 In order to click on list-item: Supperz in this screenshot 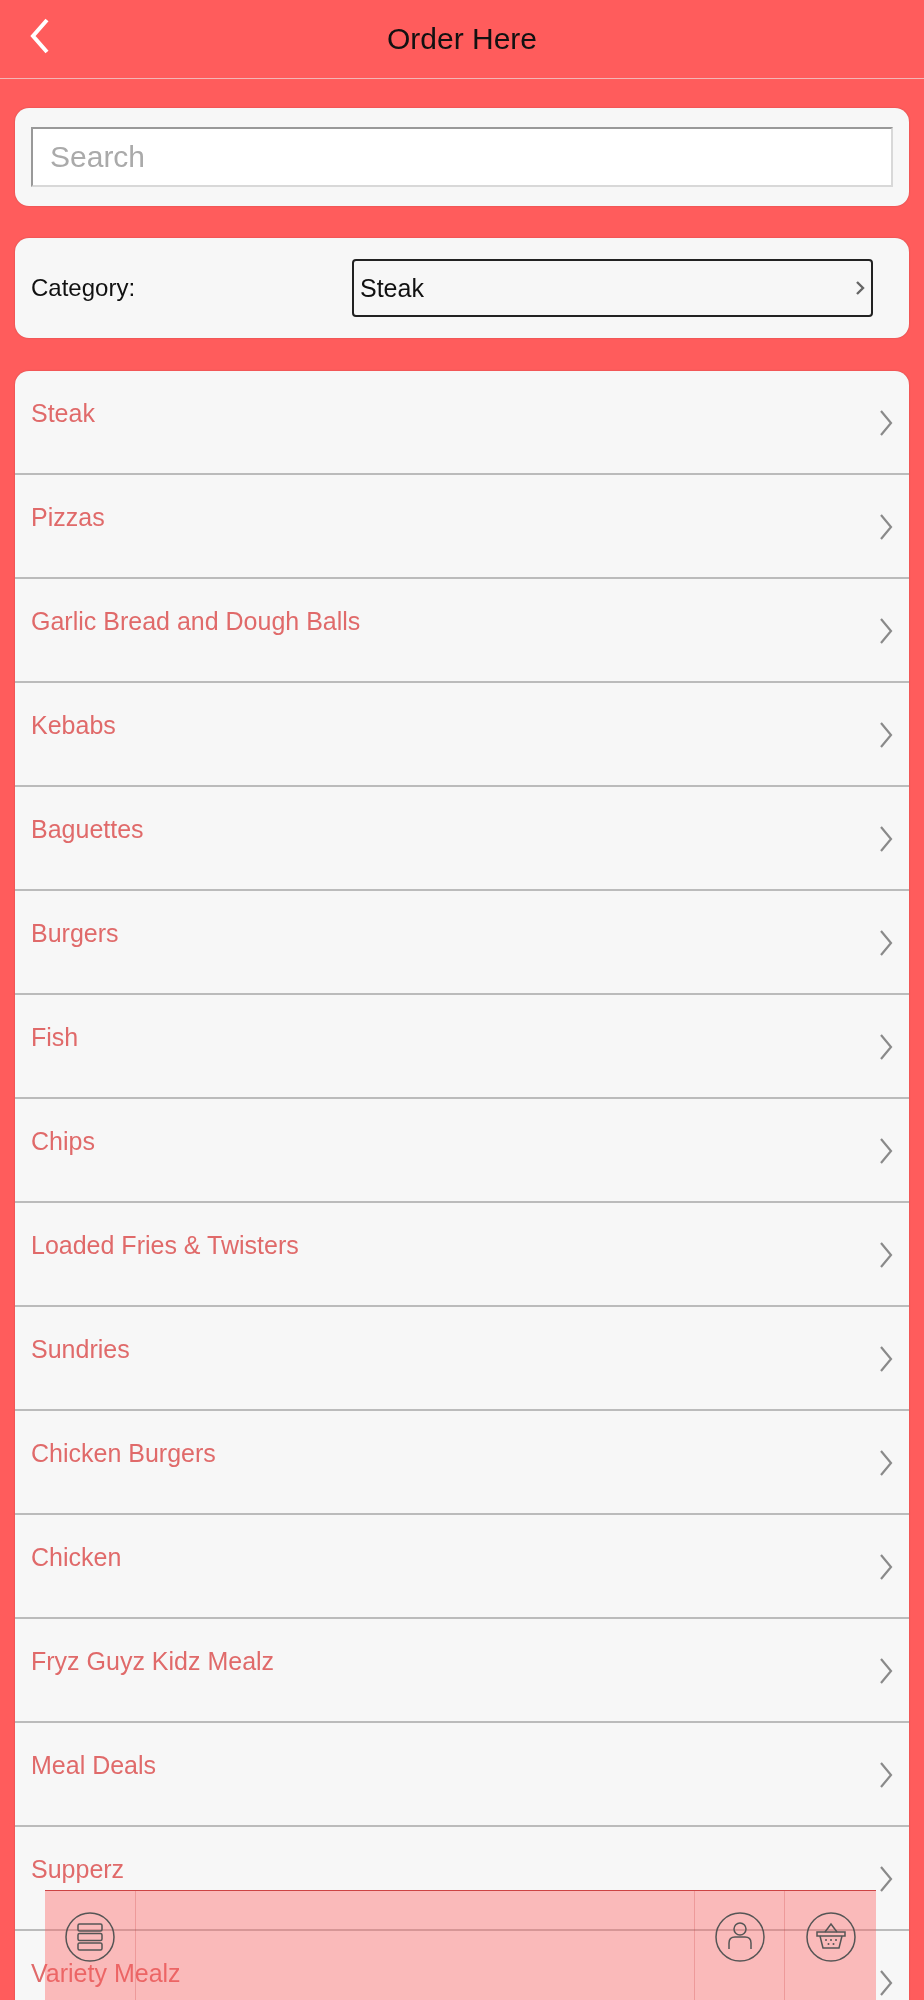, I will do `click(462, 1879)`.